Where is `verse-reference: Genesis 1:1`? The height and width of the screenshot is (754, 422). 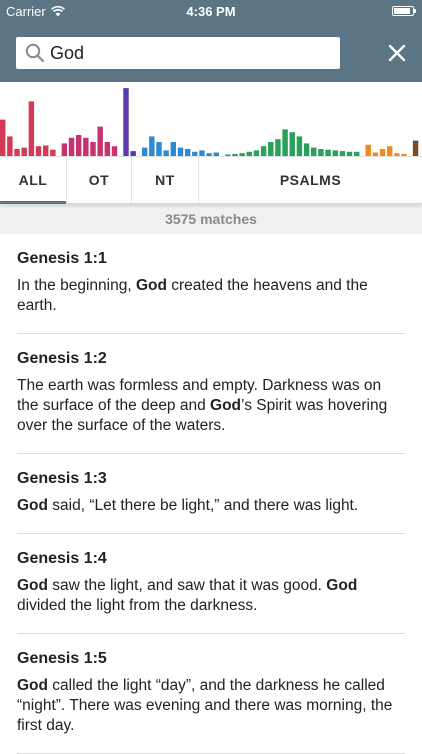 verse-reference: Genesis 1:1 is located at coordinates (62, 258).